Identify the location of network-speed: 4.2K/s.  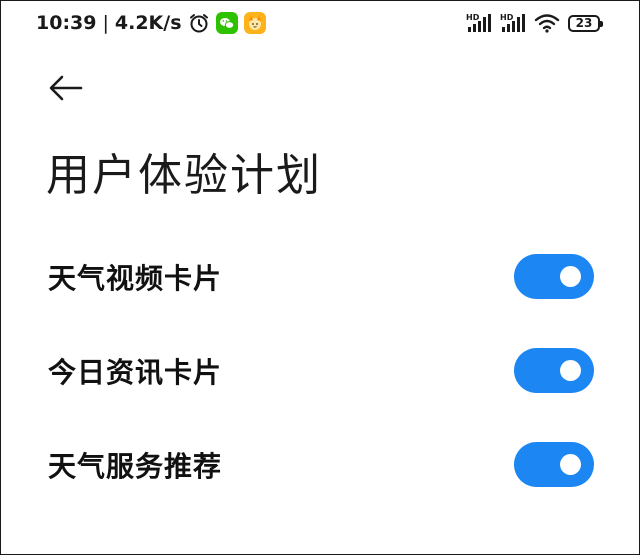
(148, 23).